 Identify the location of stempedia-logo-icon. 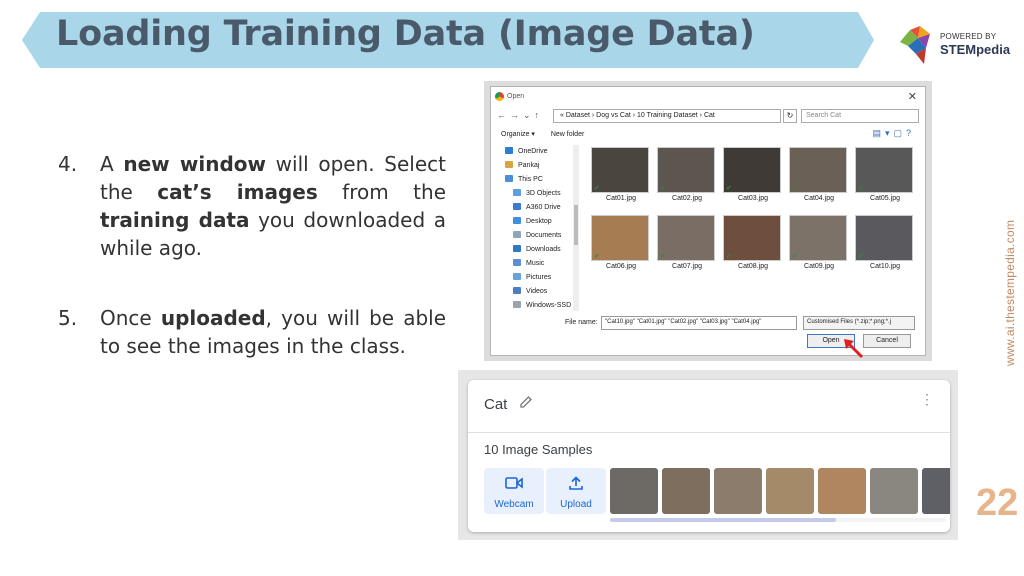
(915, 45).